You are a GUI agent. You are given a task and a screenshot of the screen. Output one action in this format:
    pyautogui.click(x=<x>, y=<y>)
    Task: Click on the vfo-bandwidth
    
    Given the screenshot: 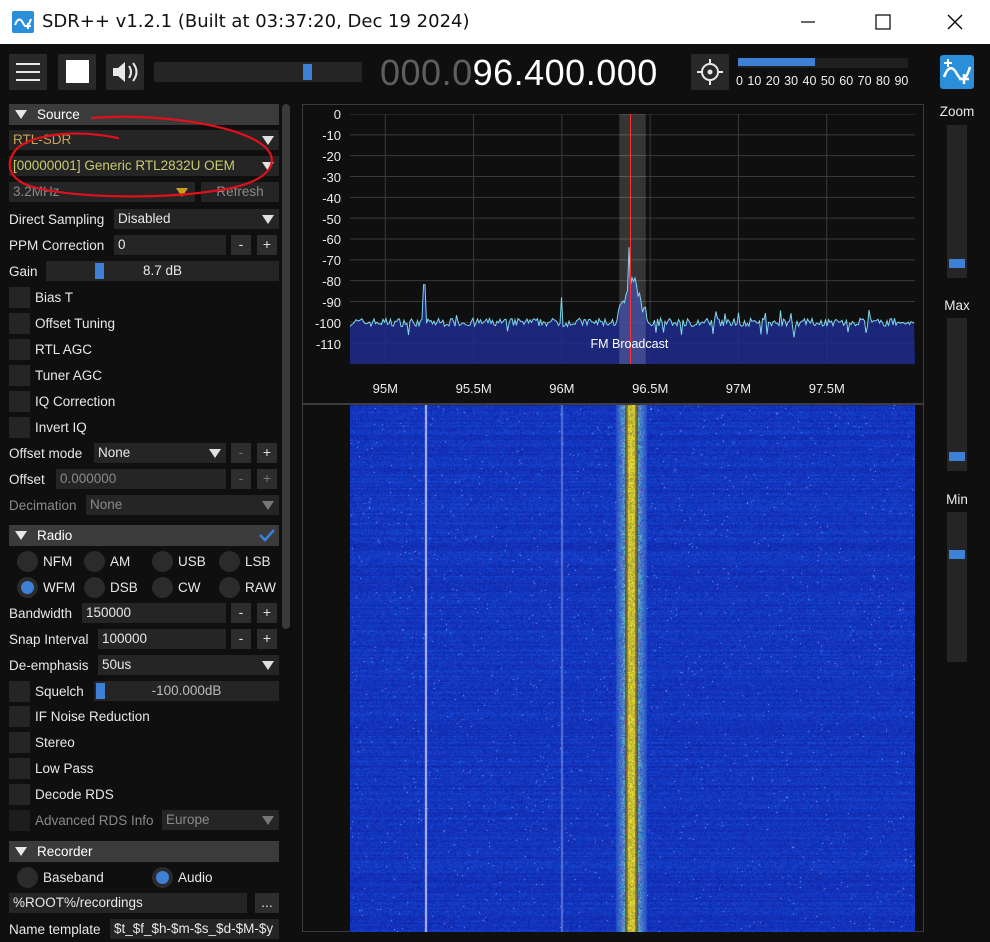 What is the action you would take?
    pyautogui.click(x=632, y=239)
    